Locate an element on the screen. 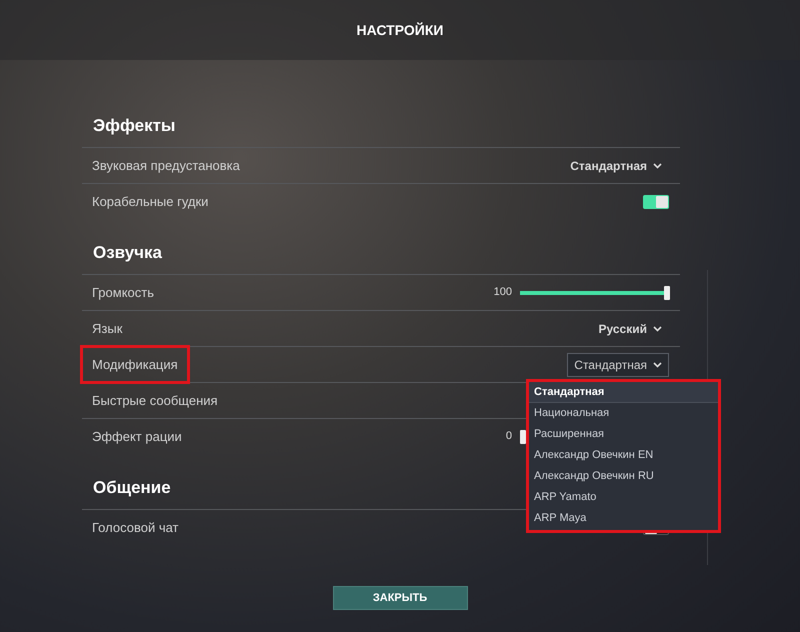  close-button: ЗАКРЫТЬ is located at coordinates (400, 598).